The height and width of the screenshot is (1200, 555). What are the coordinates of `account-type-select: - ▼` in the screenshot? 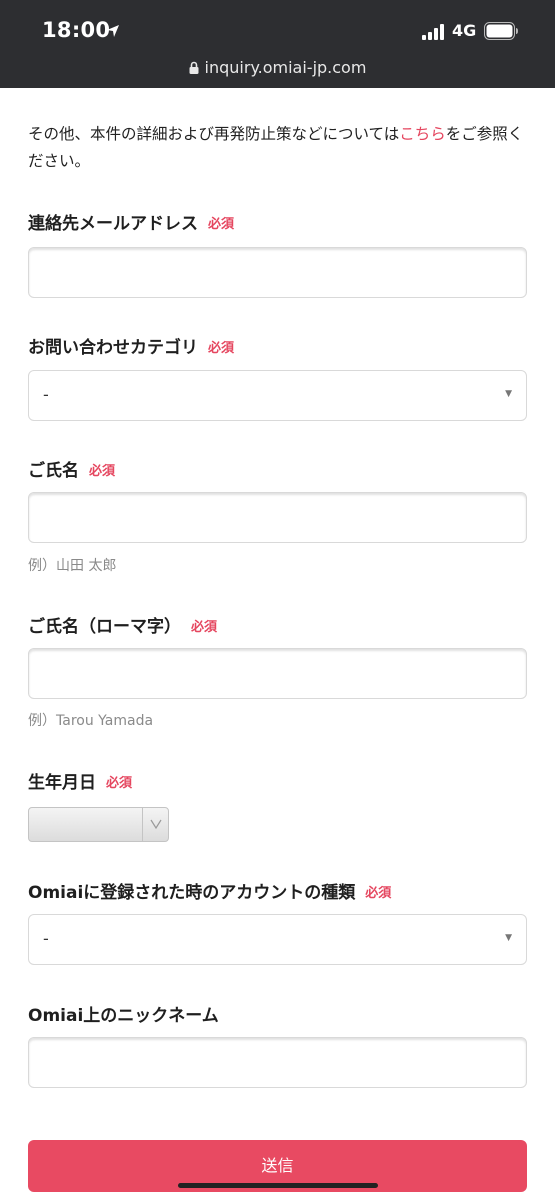 It's located at (277, 939).